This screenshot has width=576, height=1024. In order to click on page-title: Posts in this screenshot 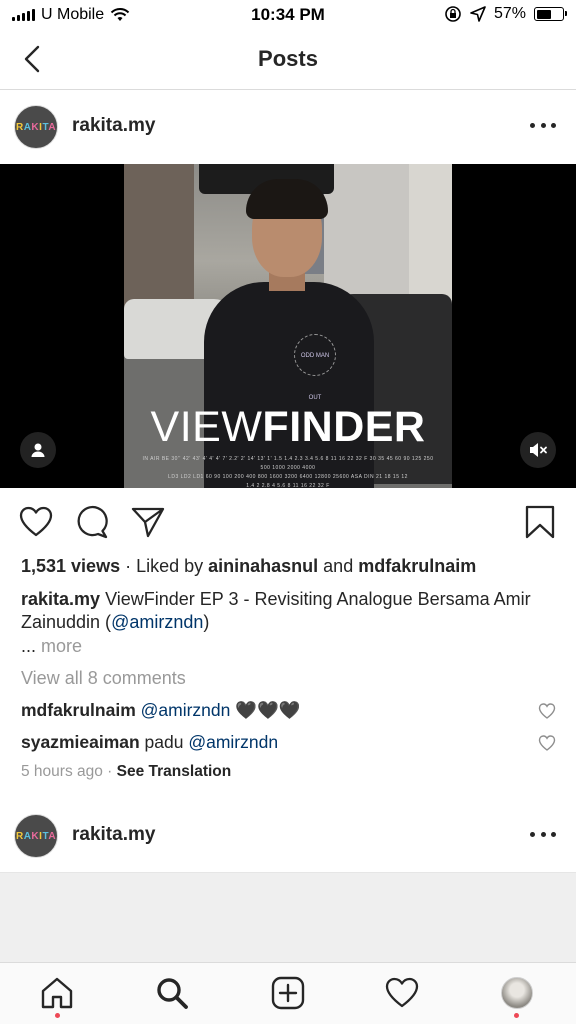, I will do `click(288, 58)`.